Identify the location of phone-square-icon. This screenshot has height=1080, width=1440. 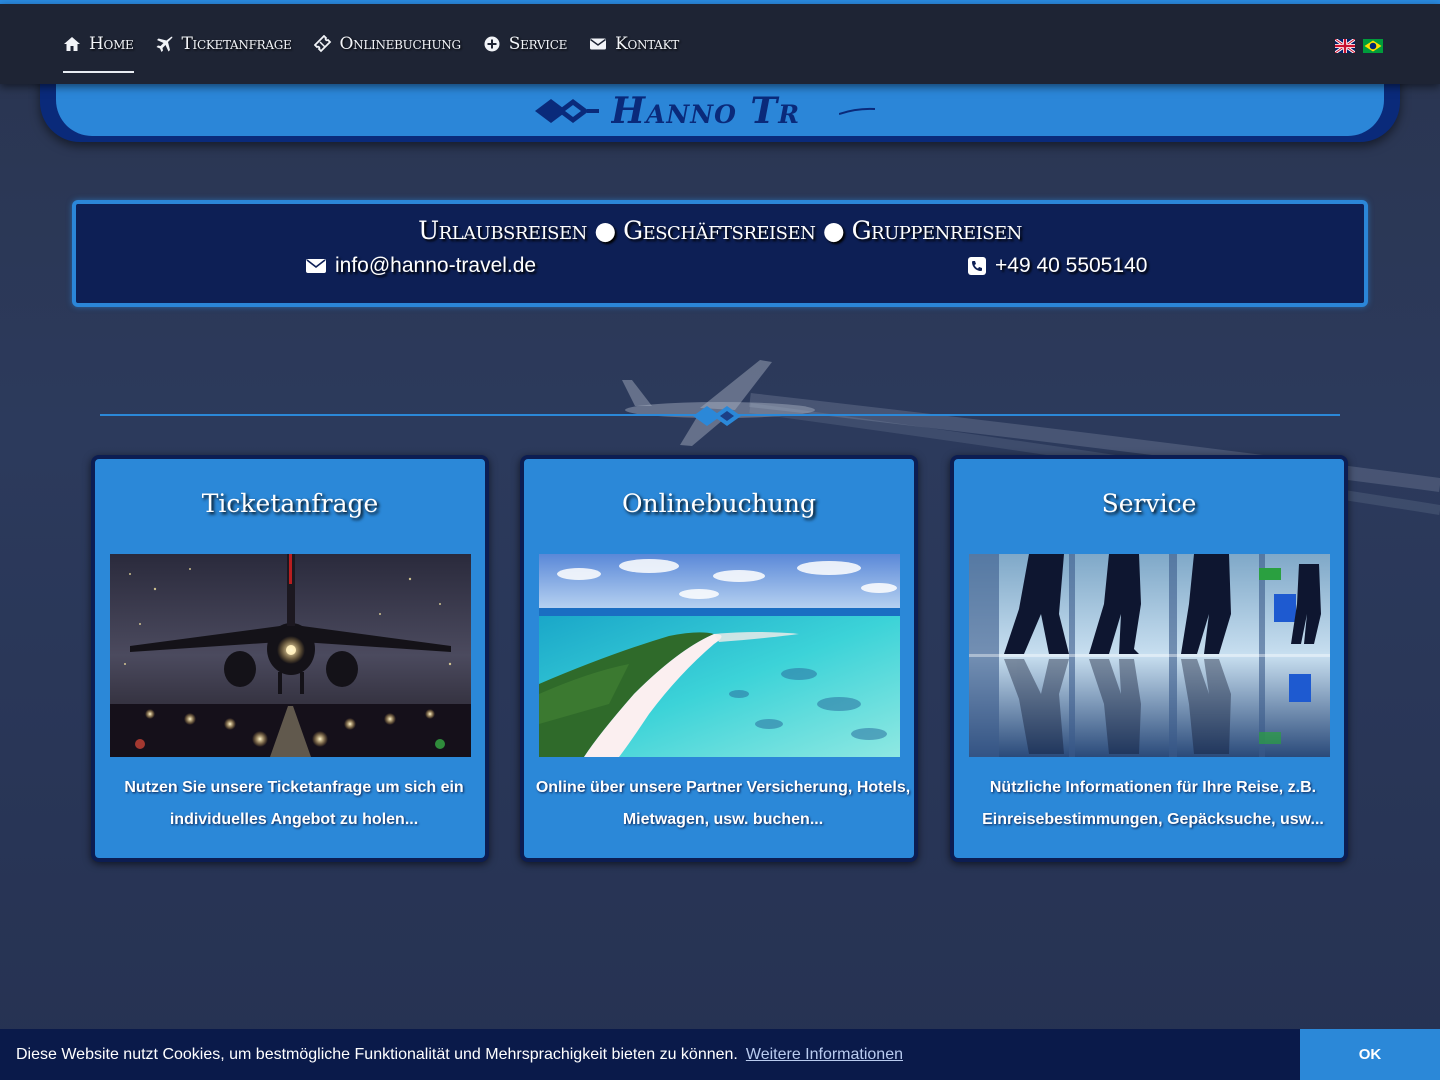
(977, 266).